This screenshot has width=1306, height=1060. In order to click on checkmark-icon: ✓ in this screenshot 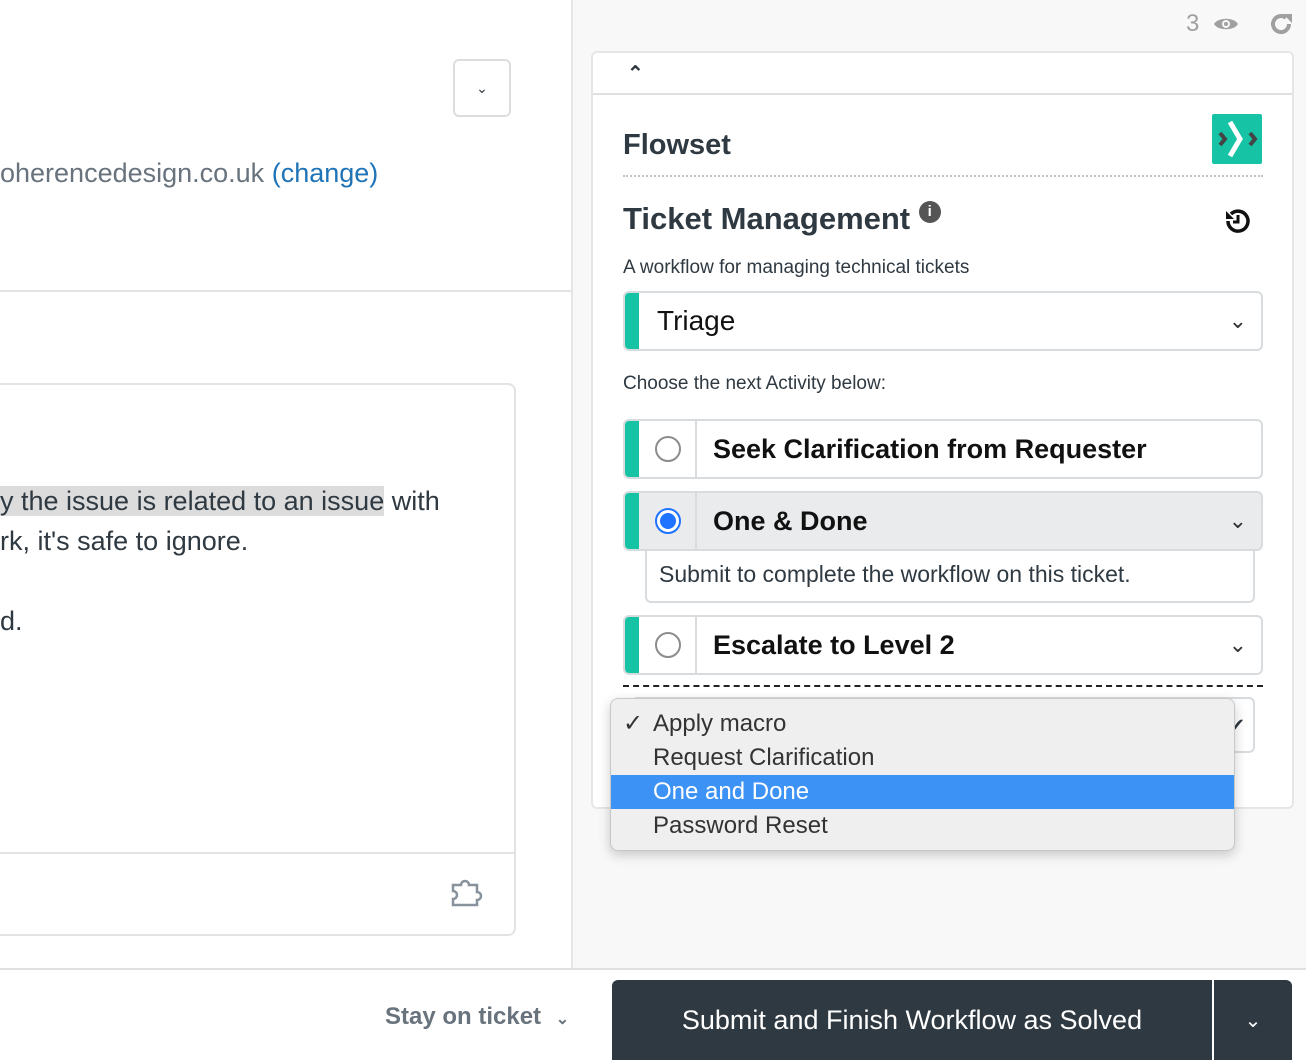, I will do `click(633, 723)`.